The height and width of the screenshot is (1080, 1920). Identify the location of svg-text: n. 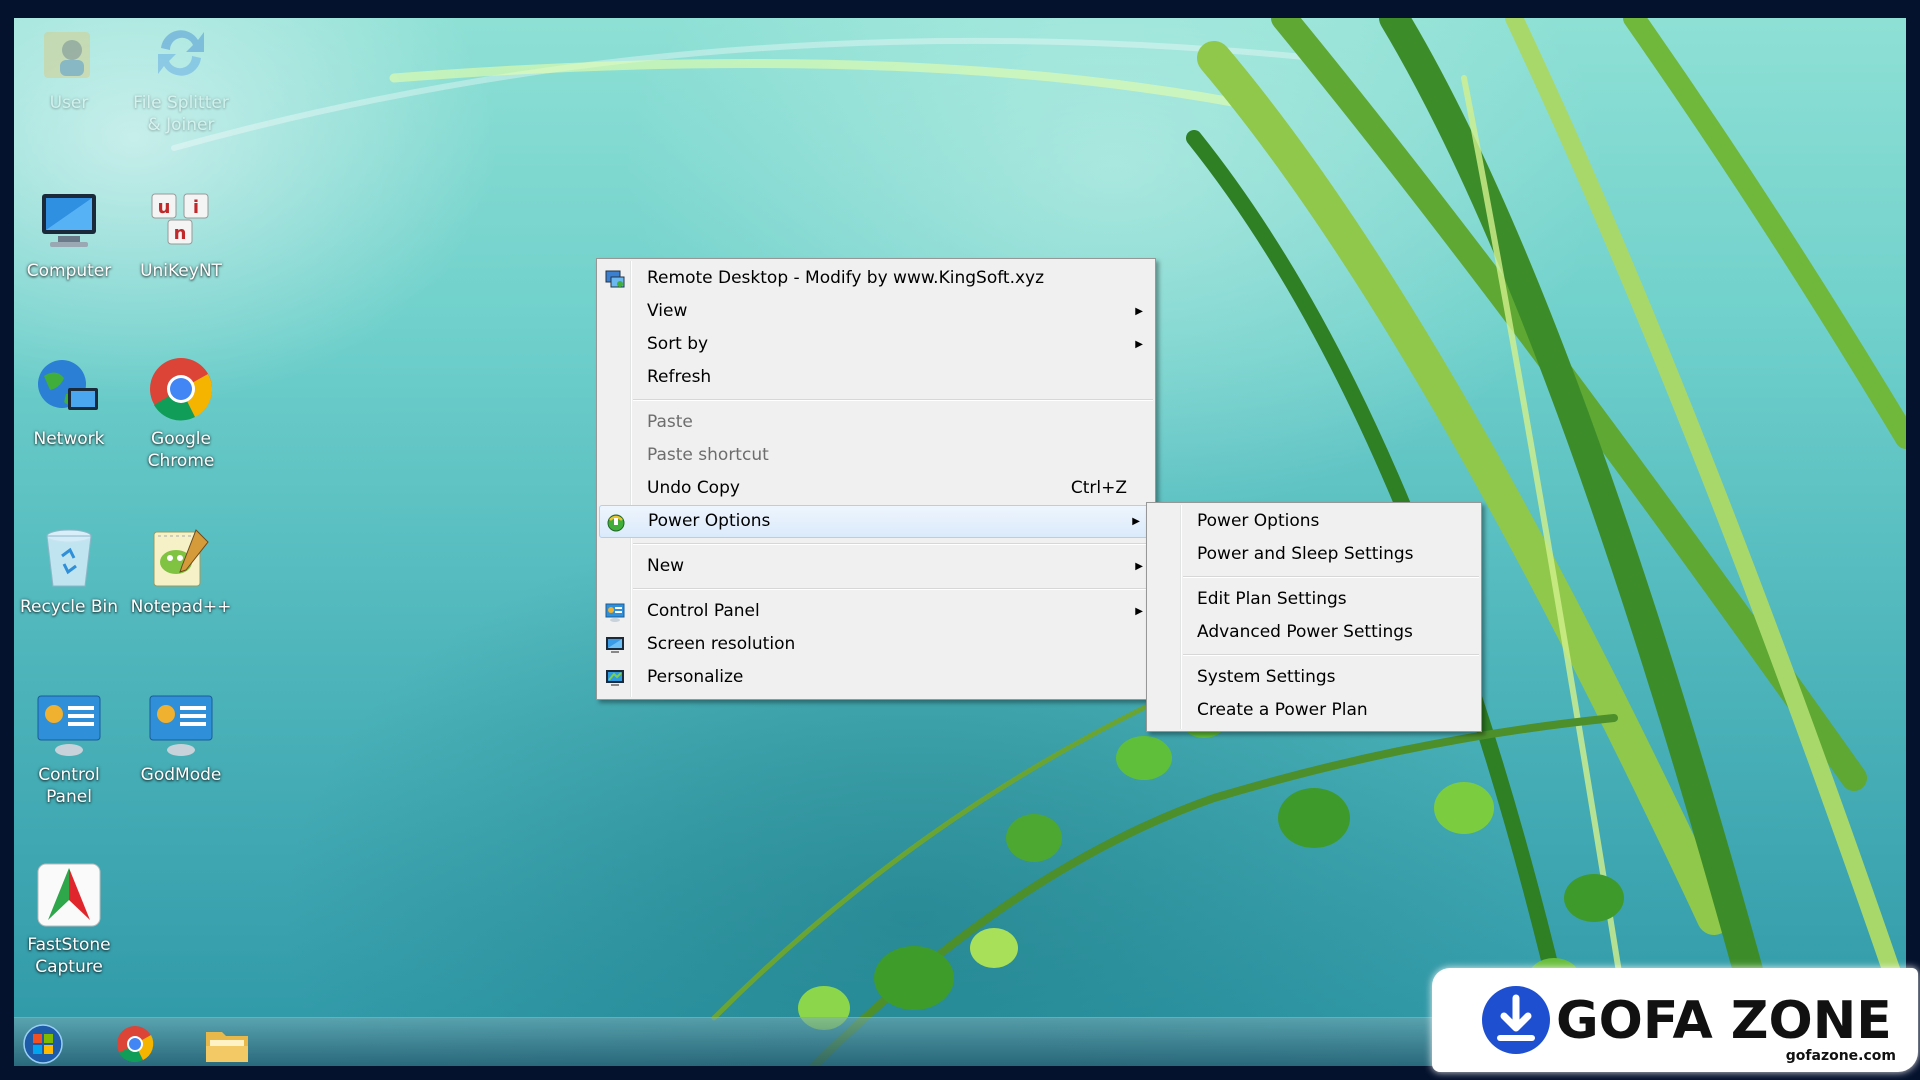
(180, 233).